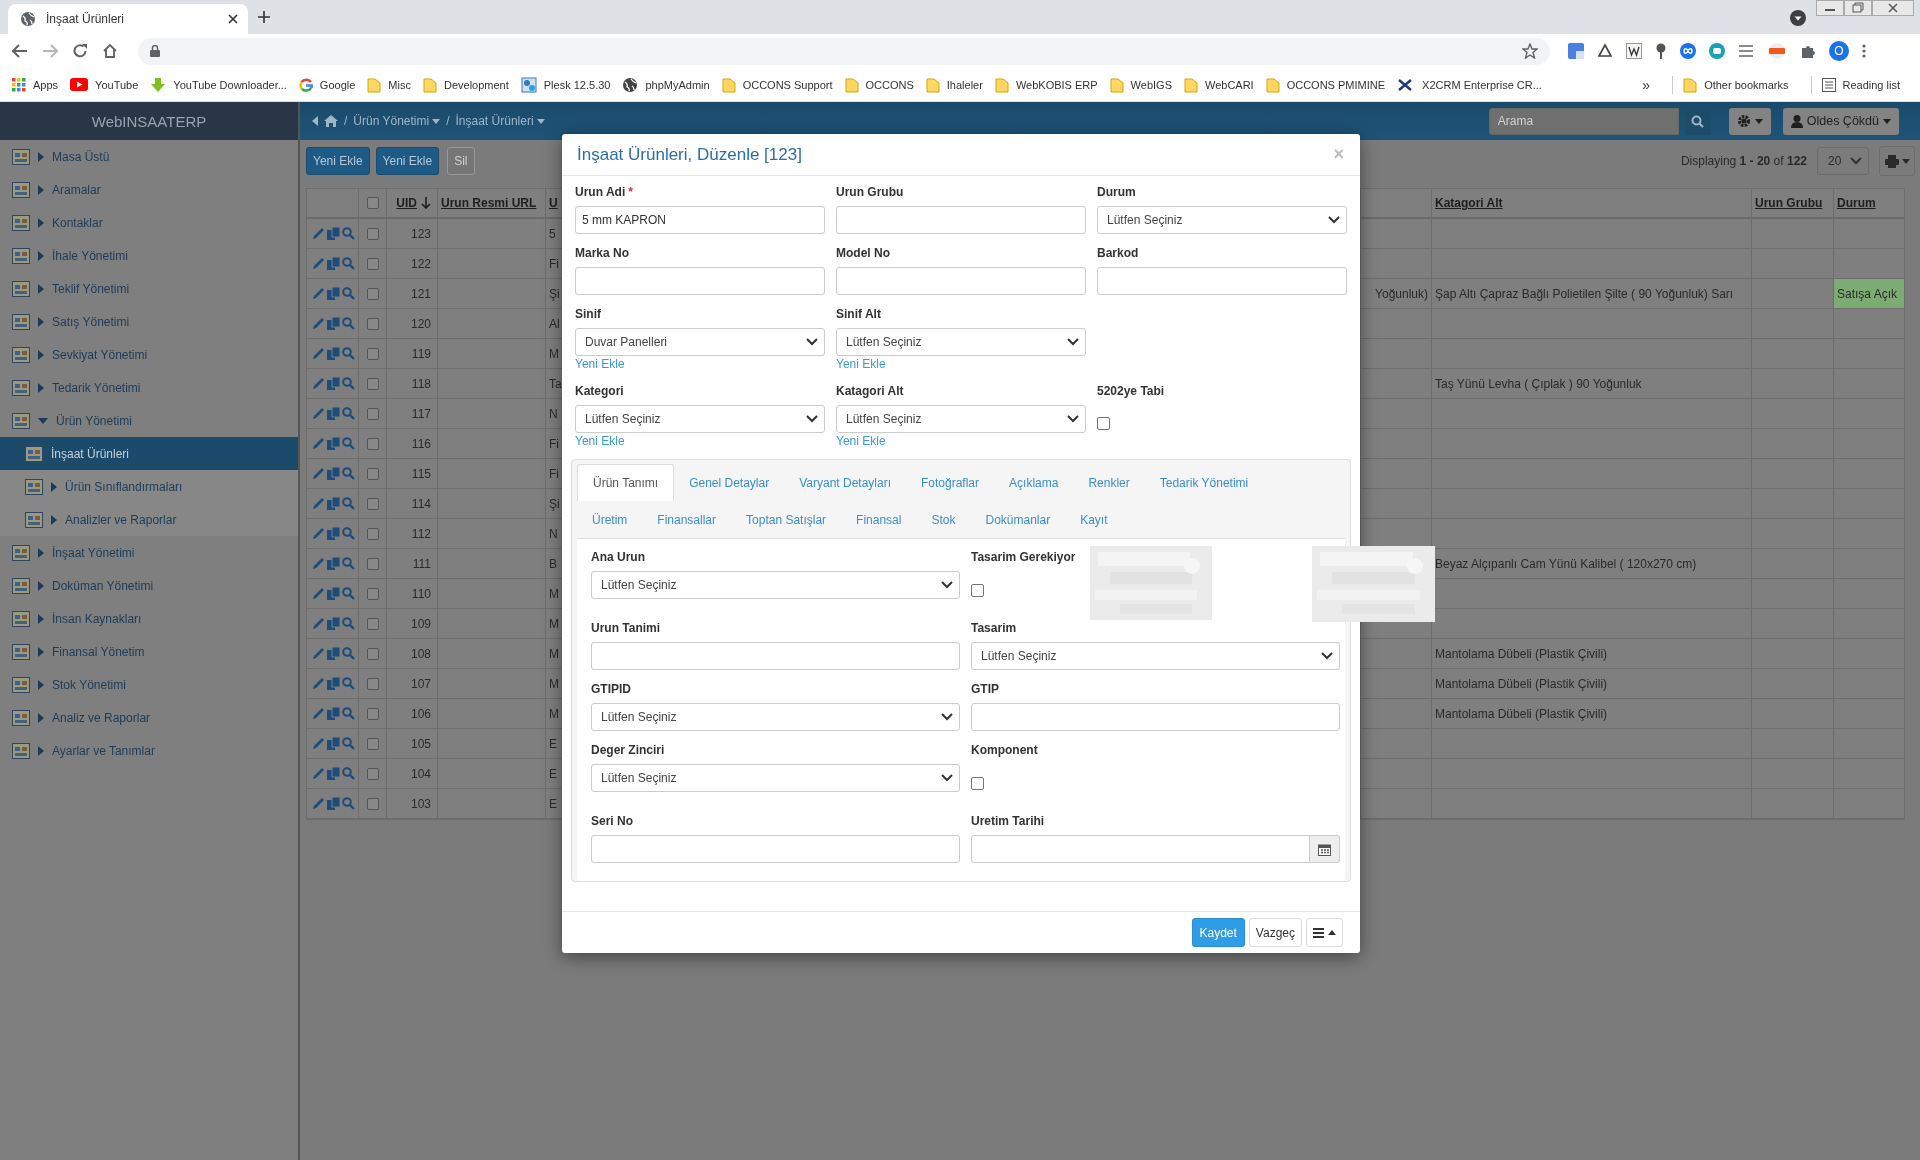 This screenshot has width=1920, height=1160. I want to click on sidebar-item: Stok Yönetimi, so click(149, 684).